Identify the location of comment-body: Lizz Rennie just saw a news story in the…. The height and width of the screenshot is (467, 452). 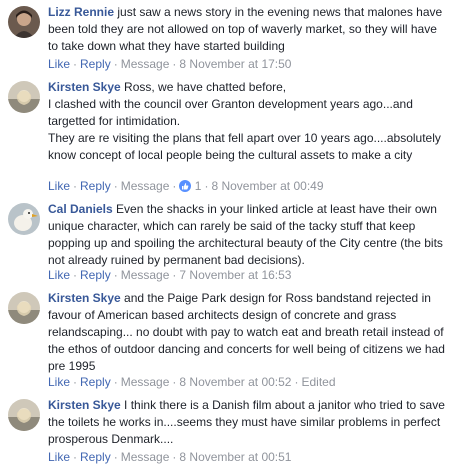
(247, 29).